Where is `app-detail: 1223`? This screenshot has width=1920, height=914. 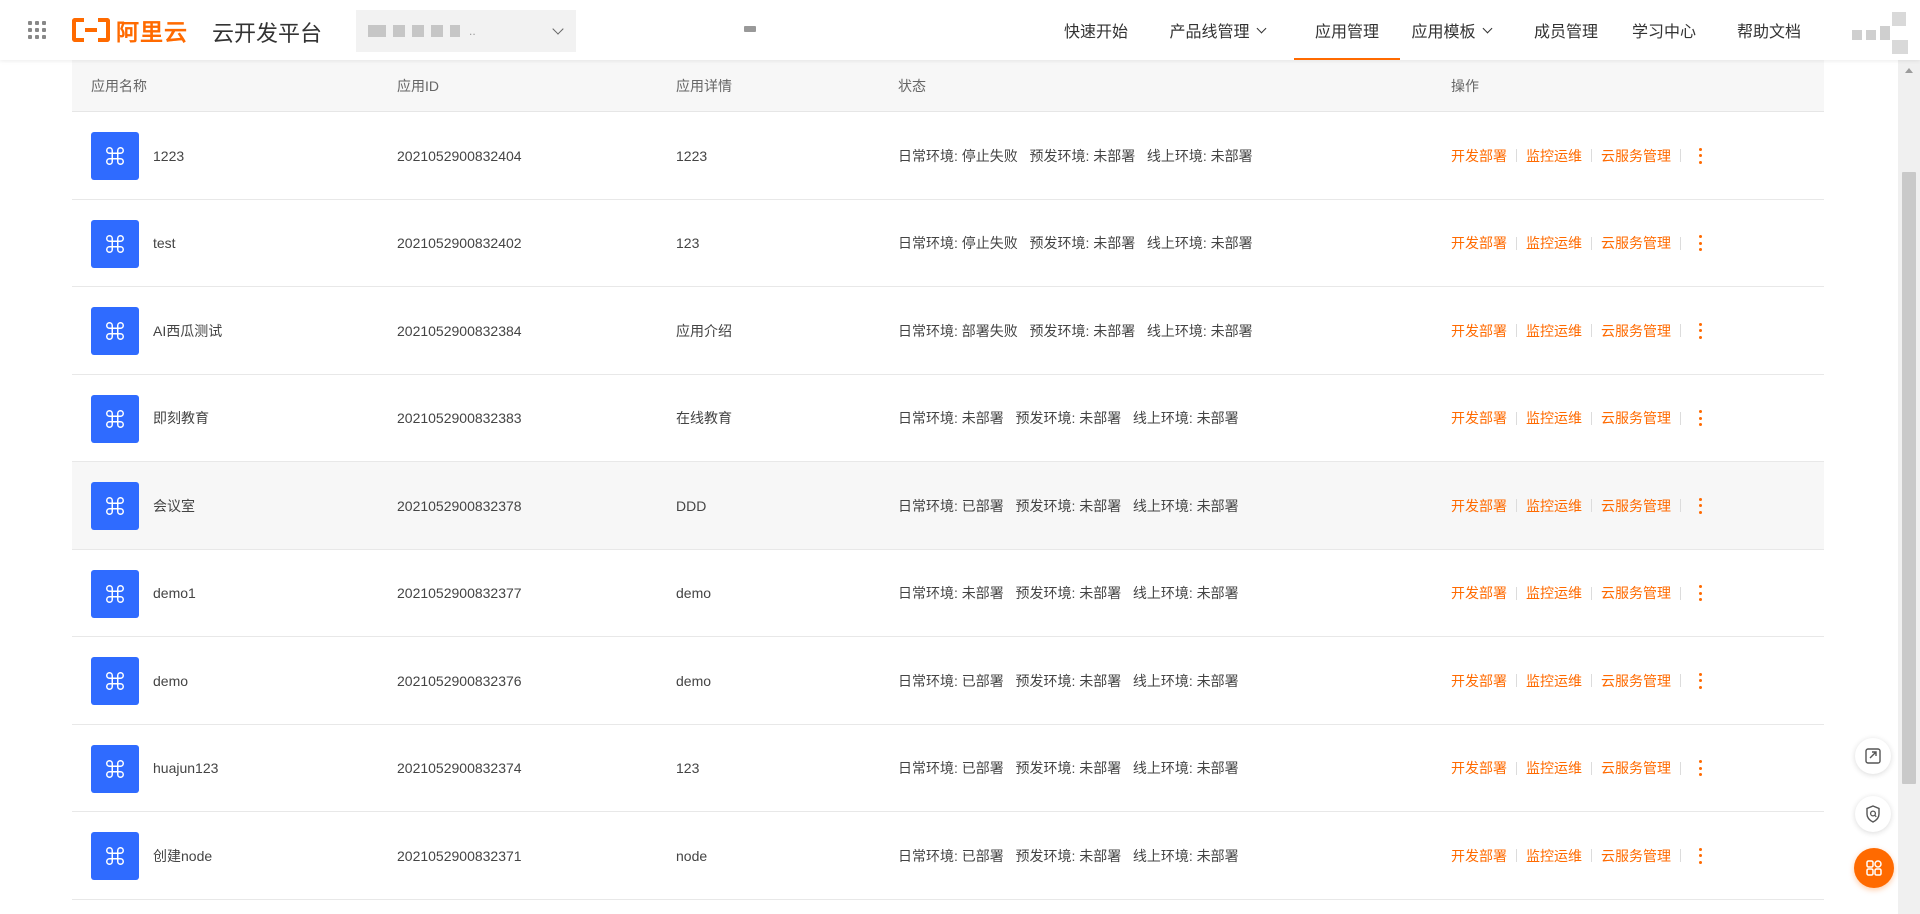 app-detail: 1223 is located at coordinates (692, 155).